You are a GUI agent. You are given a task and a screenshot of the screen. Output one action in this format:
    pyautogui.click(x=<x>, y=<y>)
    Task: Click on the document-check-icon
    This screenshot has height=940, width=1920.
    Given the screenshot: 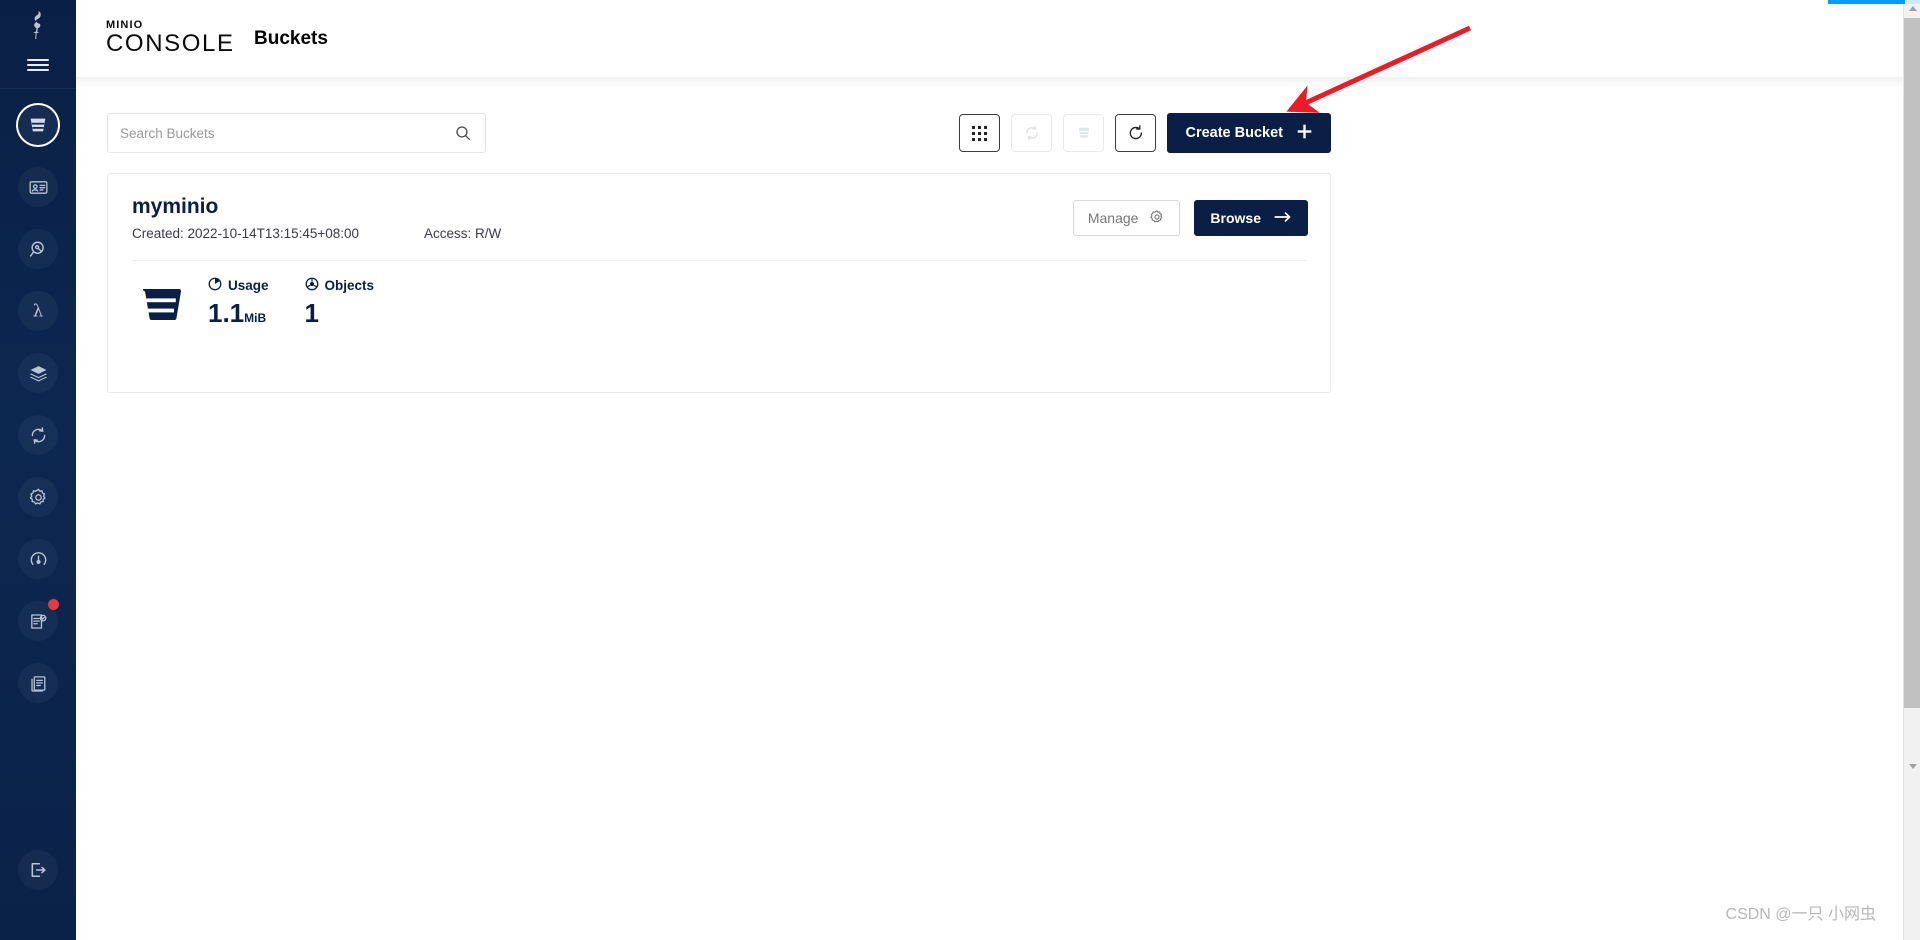 What is the action you would take?
    pyautogui.click(x=38, y=620)
    